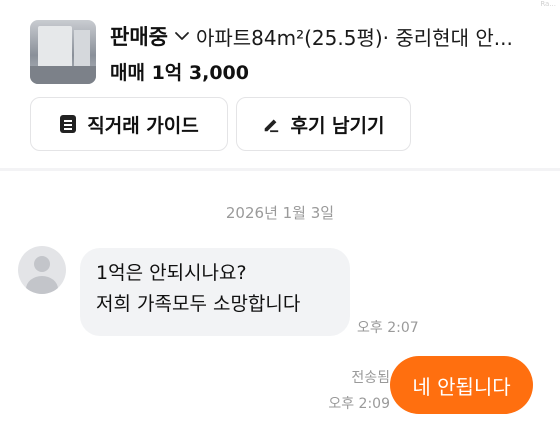  I want to click on default-avatar-icon, so click(42, 270).